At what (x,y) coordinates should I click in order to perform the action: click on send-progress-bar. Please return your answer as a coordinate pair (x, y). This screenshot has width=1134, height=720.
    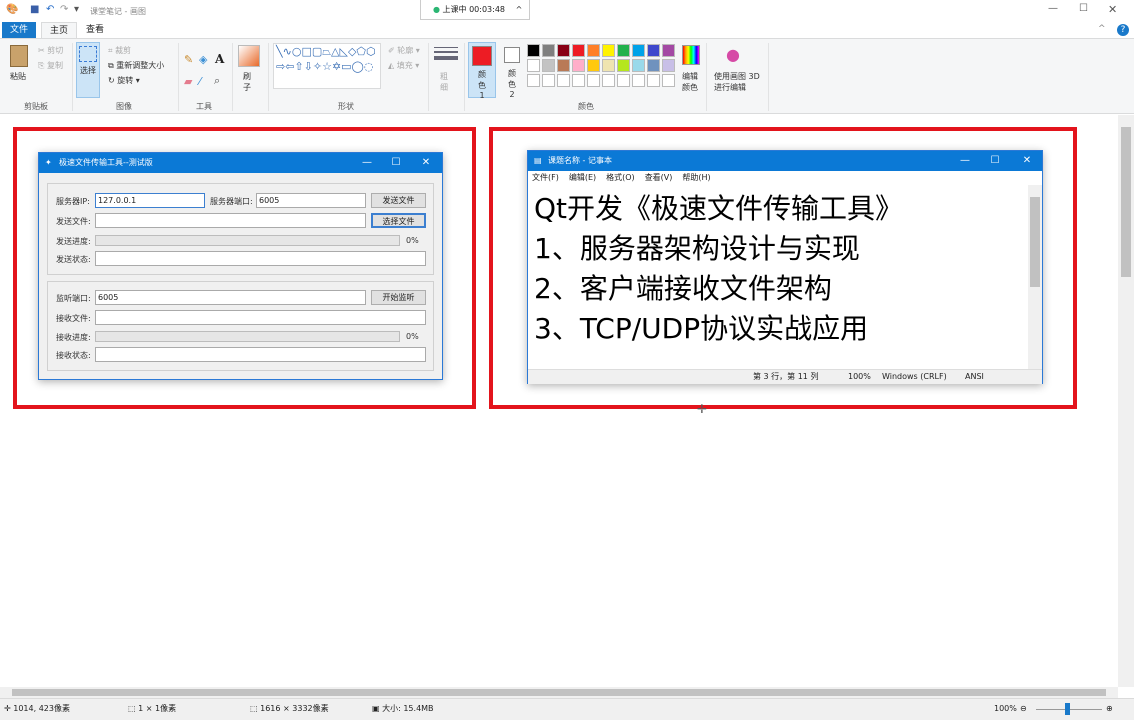
    Looking at the image, I should click on (247, 240).